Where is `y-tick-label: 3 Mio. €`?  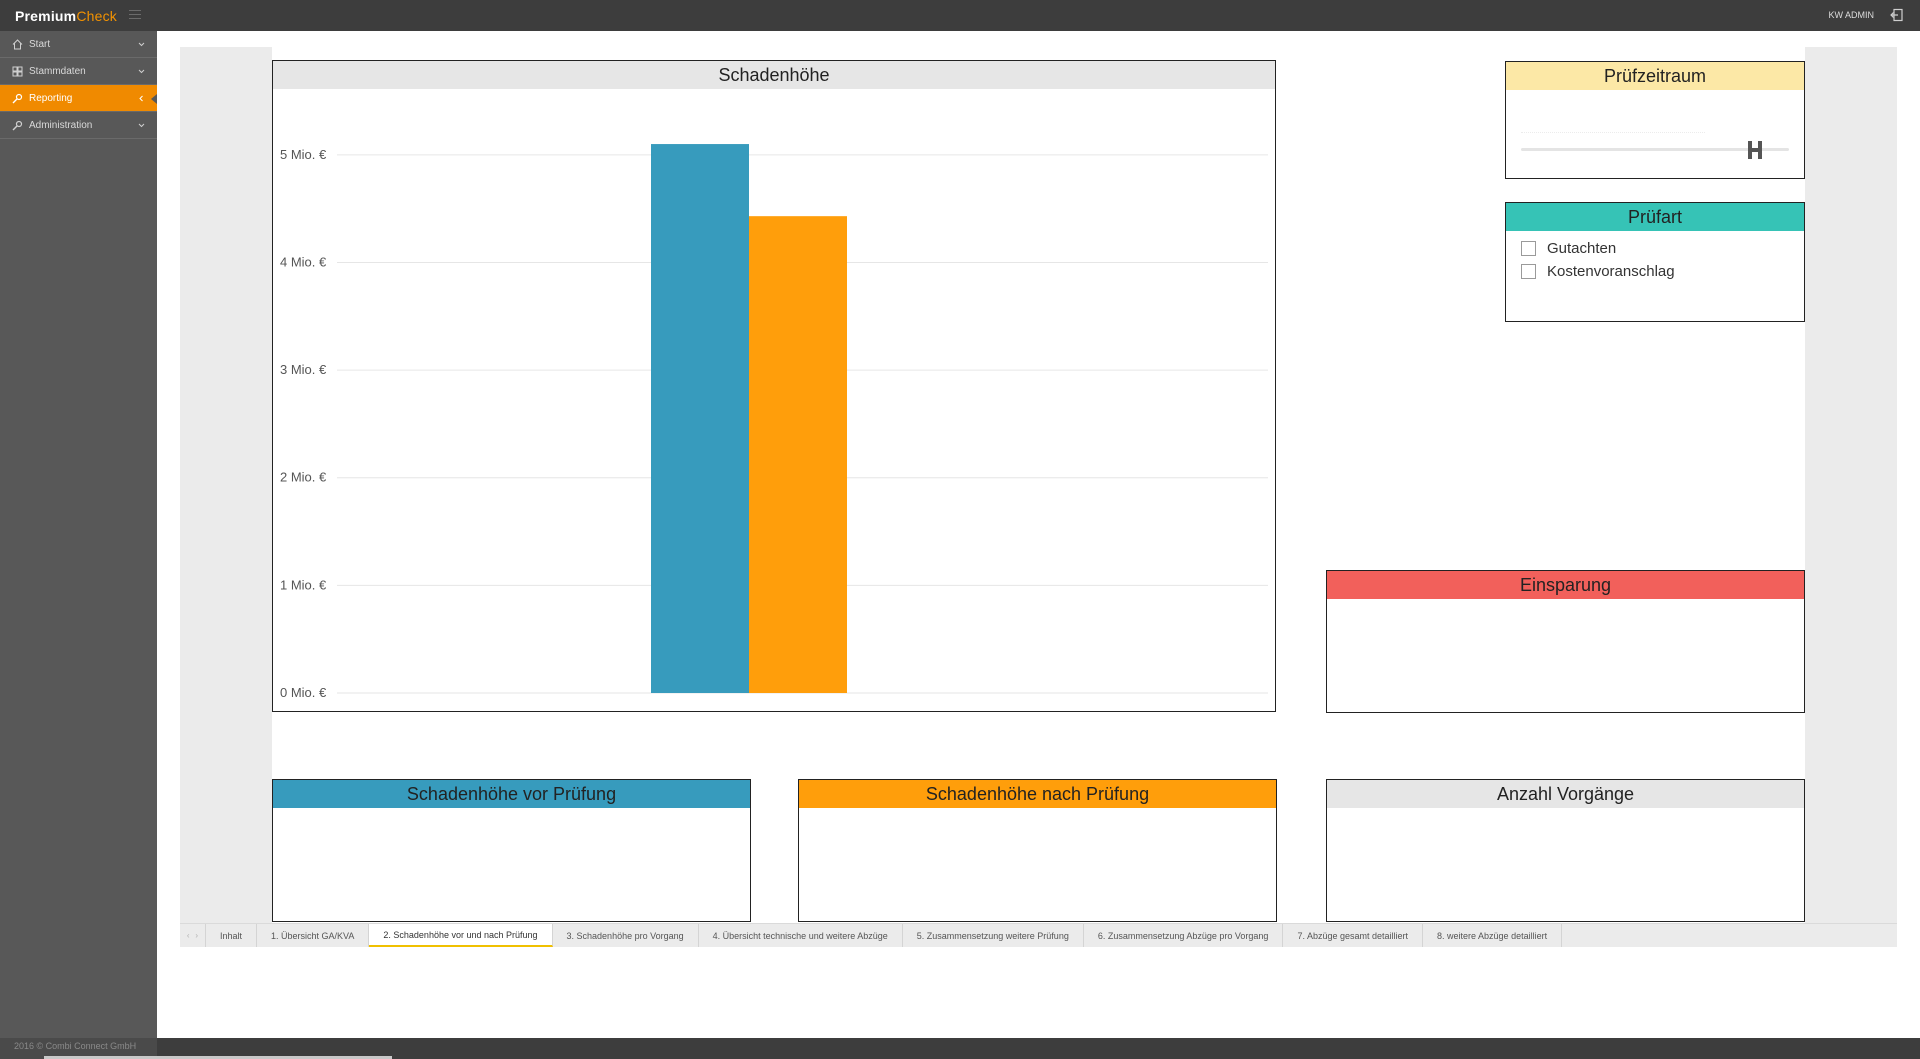
y-tick-label: 3 Mio. € is located at coordinates (303, 369).